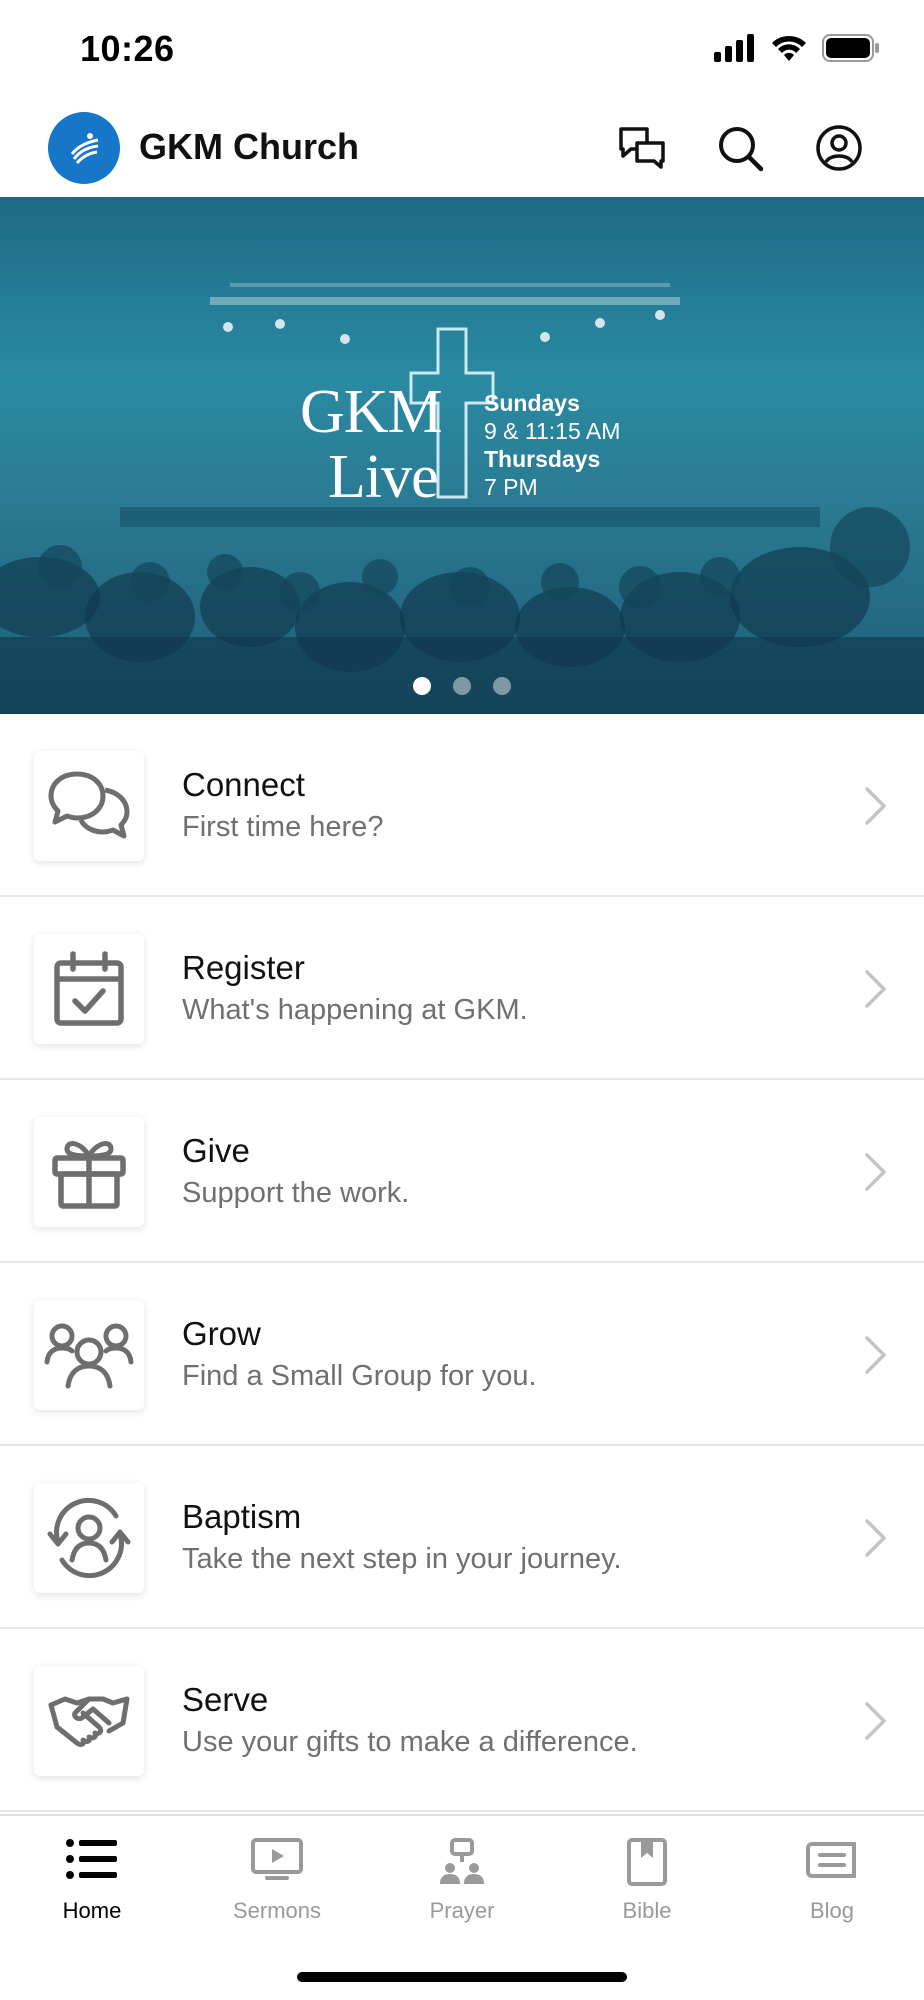 The height and width of the screenshot is (2000, 924). What do you see at coordinates (89, 1172) in the screenshot?
I see `gift-icon` at bounding box center [89, 1172].